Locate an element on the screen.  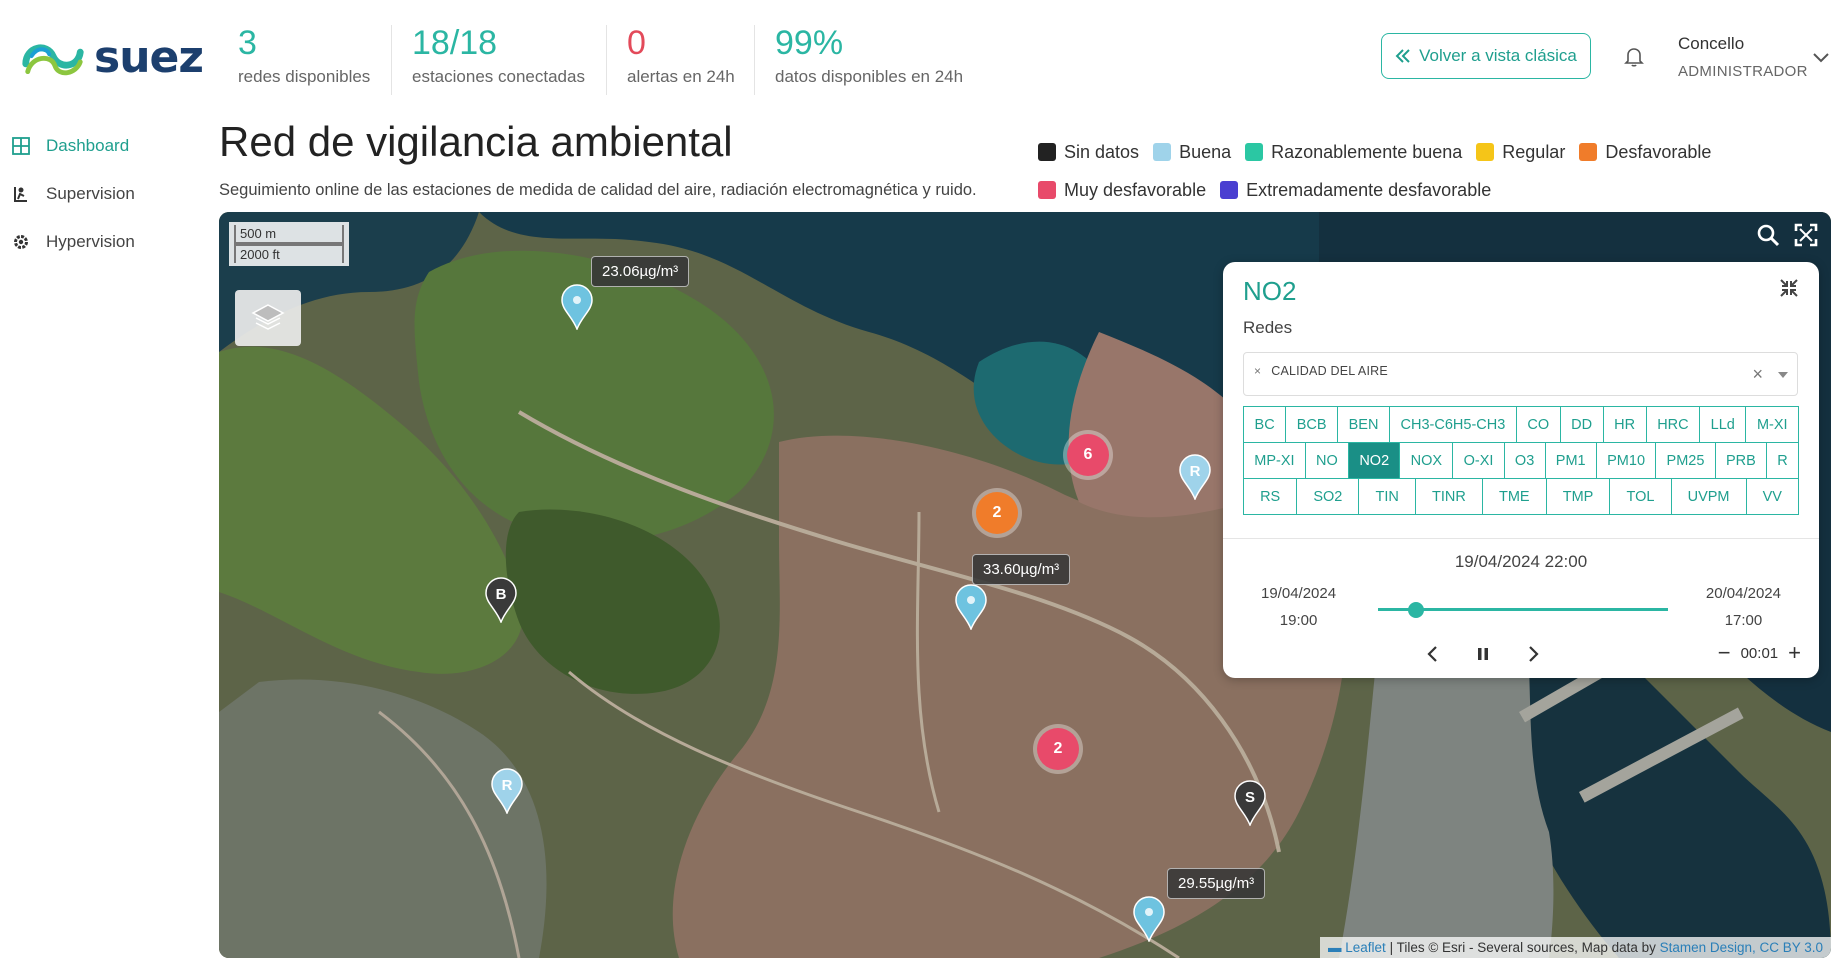
parameter-button-tme: TME is located at coordinates (1514, 496).